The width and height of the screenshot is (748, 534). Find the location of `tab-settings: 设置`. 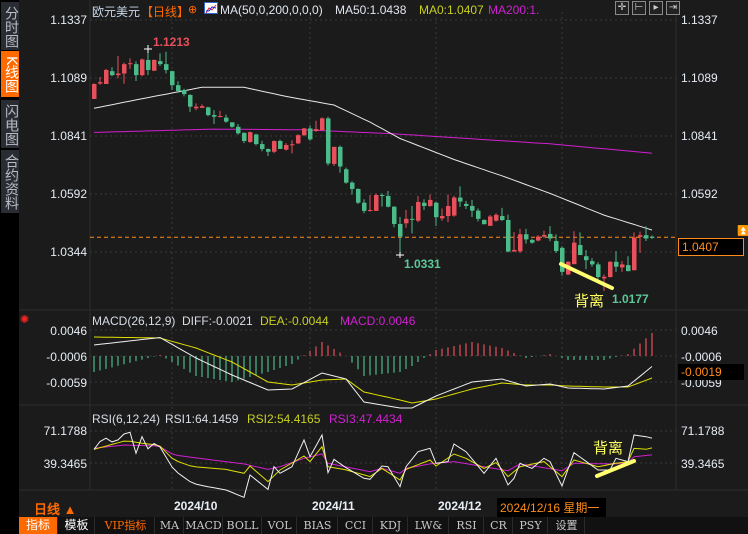

tab-settings: 设置 is located at coordinates (567, 525).